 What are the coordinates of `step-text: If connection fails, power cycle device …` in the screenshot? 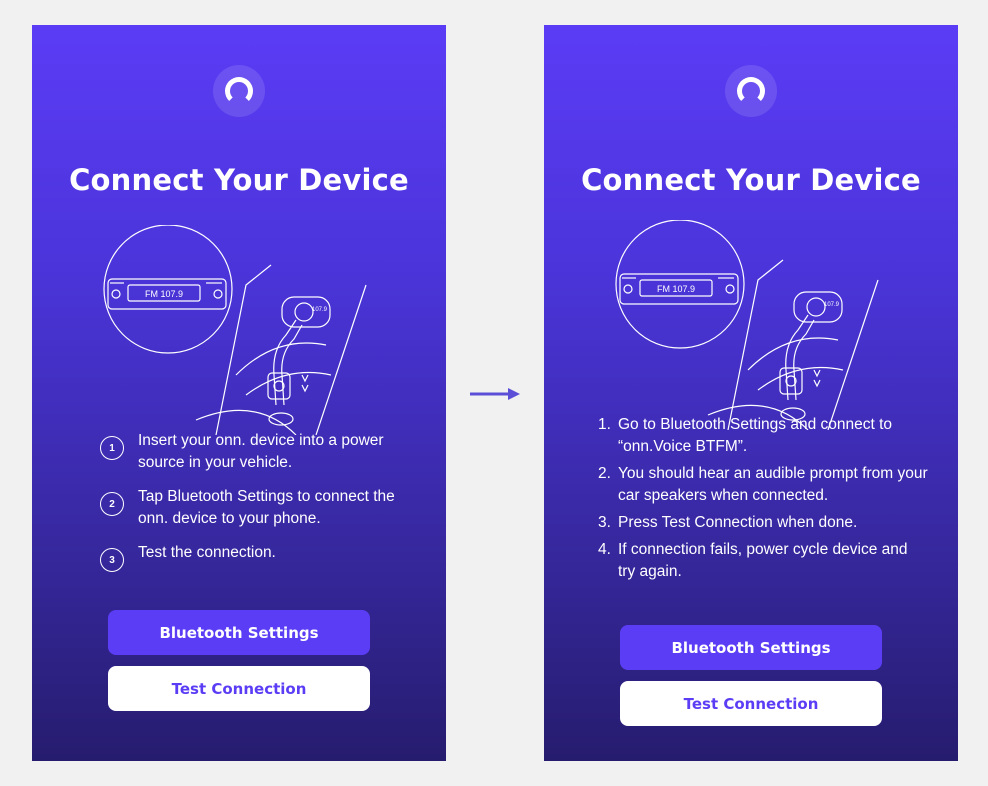 It's located at (763, 560).